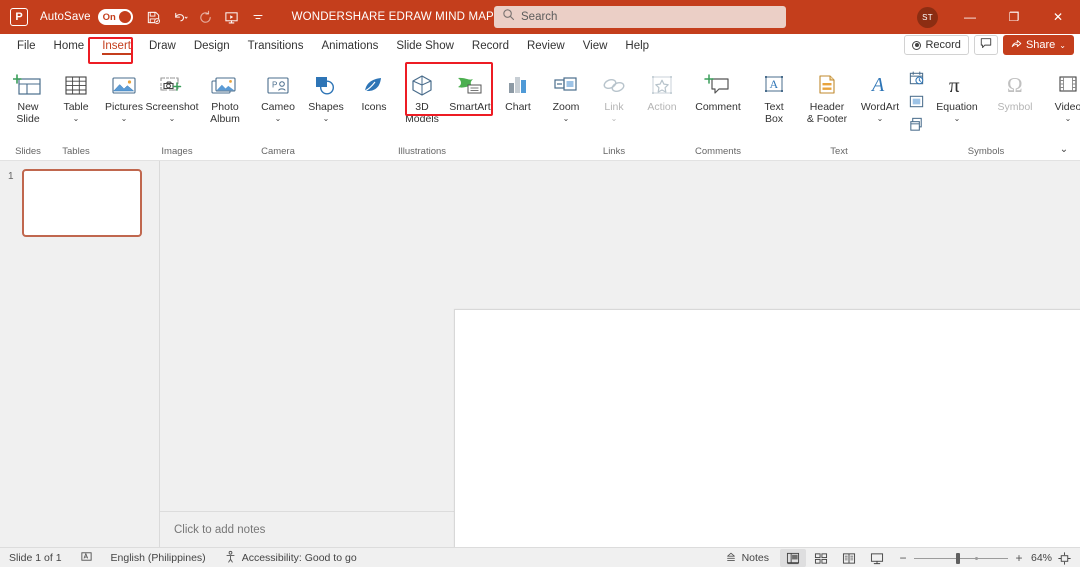  Describe the element at coordinates (916, 78) in the screenshot. I see `date-and-time-icon` at that location.